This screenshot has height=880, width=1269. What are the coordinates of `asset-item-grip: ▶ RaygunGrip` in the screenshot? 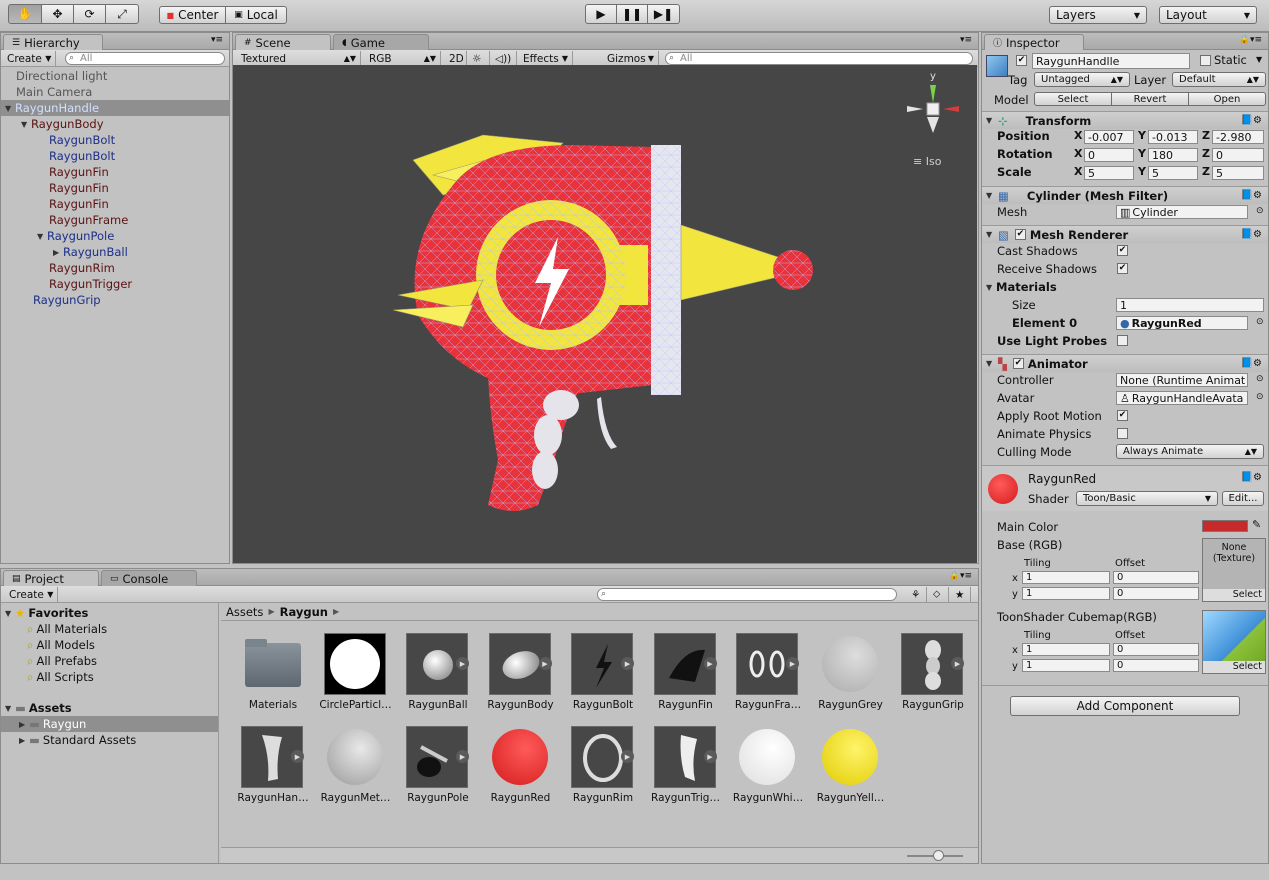 It's located at (933, 678).